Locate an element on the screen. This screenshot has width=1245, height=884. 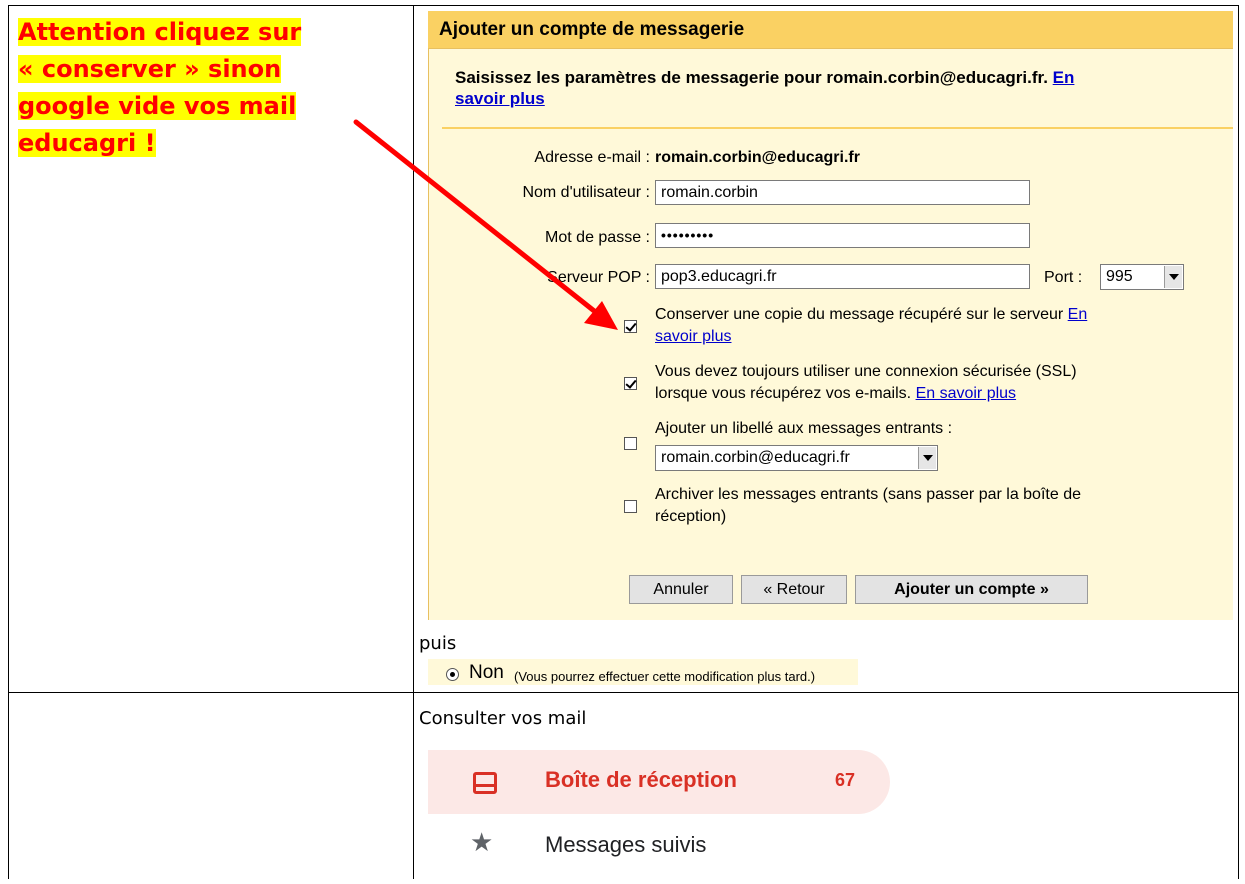
non-radio is located at coordinates (452, 674).